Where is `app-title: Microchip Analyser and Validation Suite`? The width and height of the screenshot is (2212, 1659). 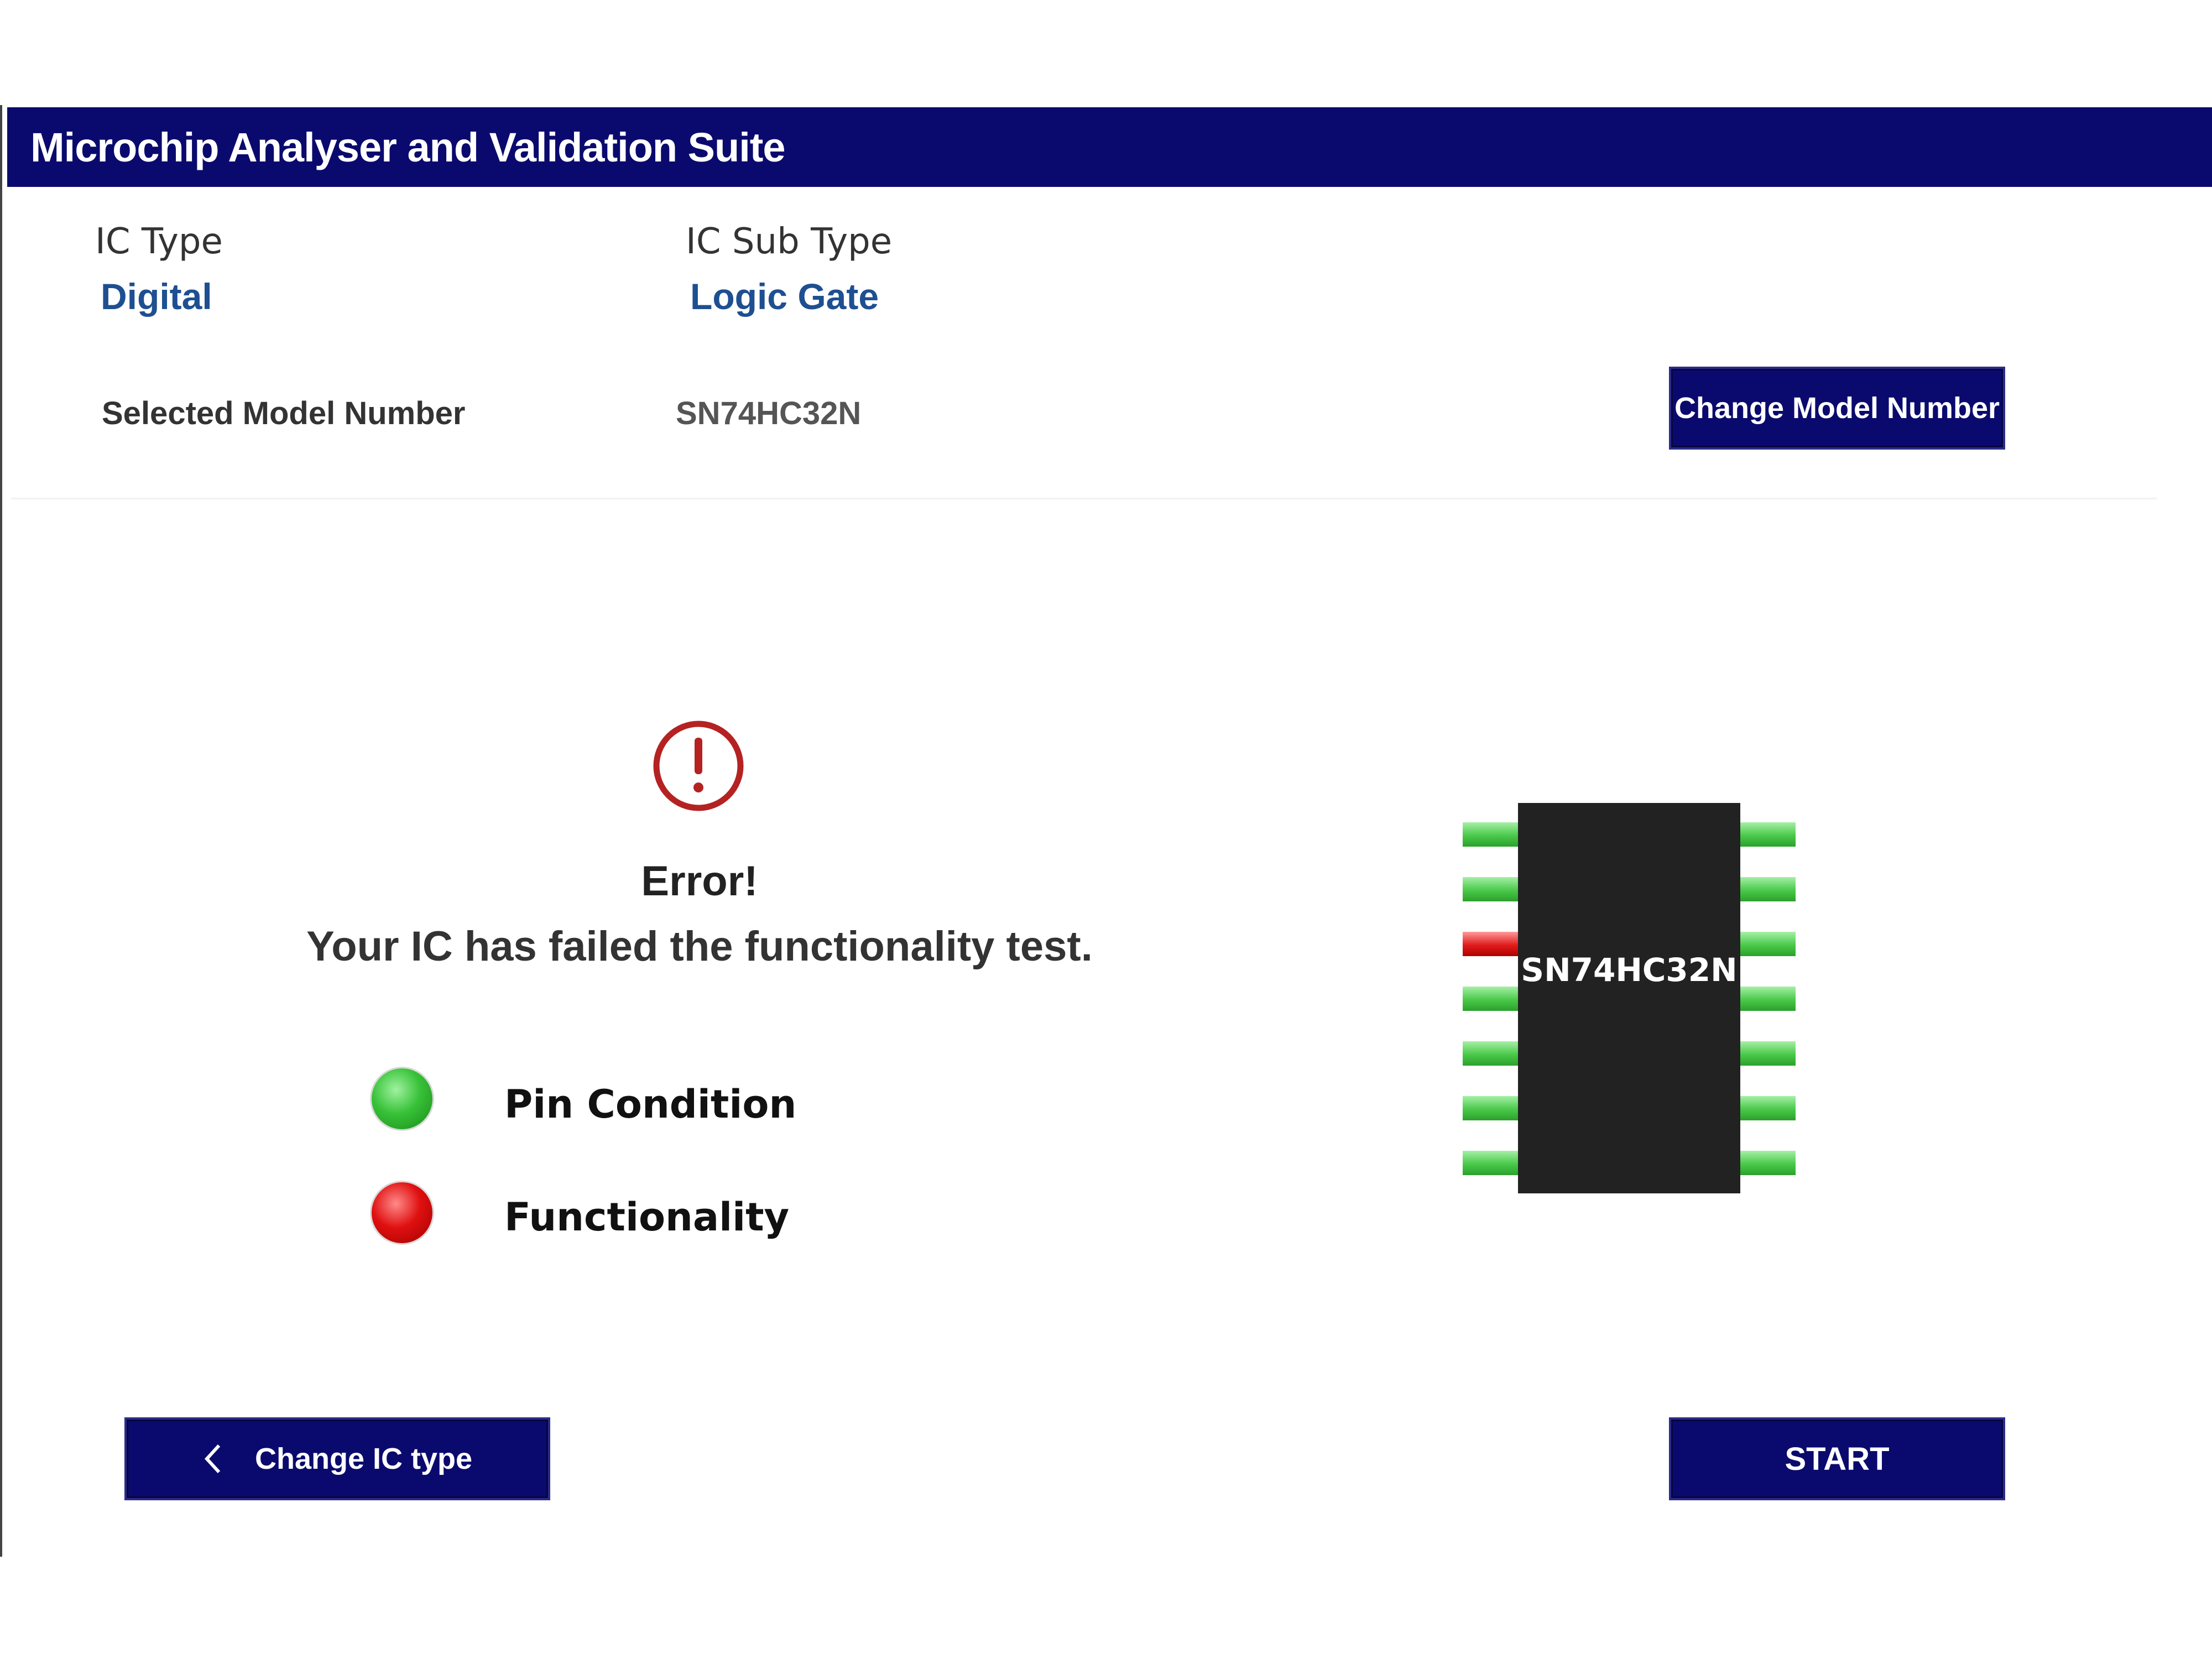
app-title: Microchip Analyser and Validation Suite is located at coordinates (408, 147).